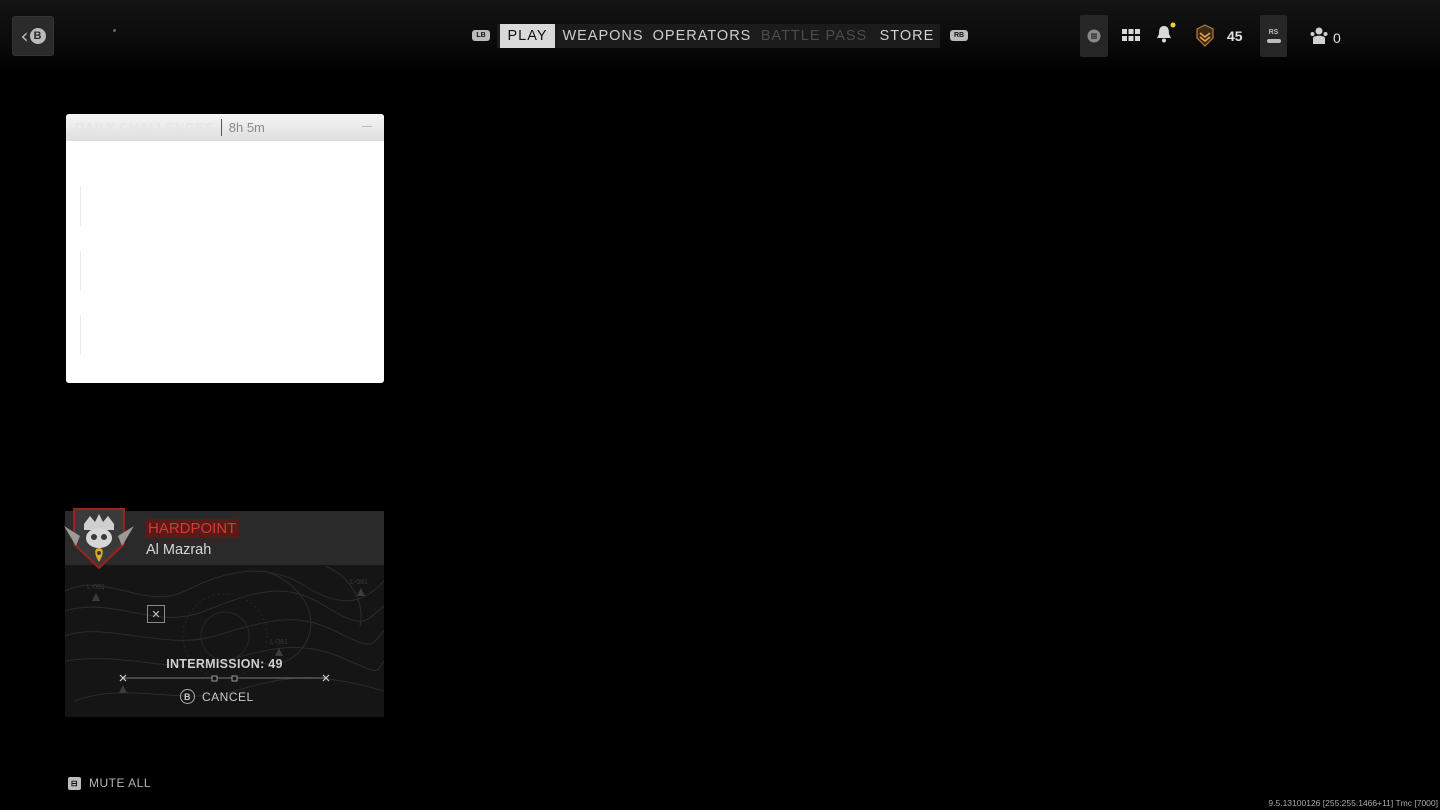 Image resolution: width=1440 pixels, height=810 pixels. What do you see at coordinates (144, 127) in the screenshot?
I see `daily-challenges-title: DAILY CHALLENGES` at bounding box center [144, 127].